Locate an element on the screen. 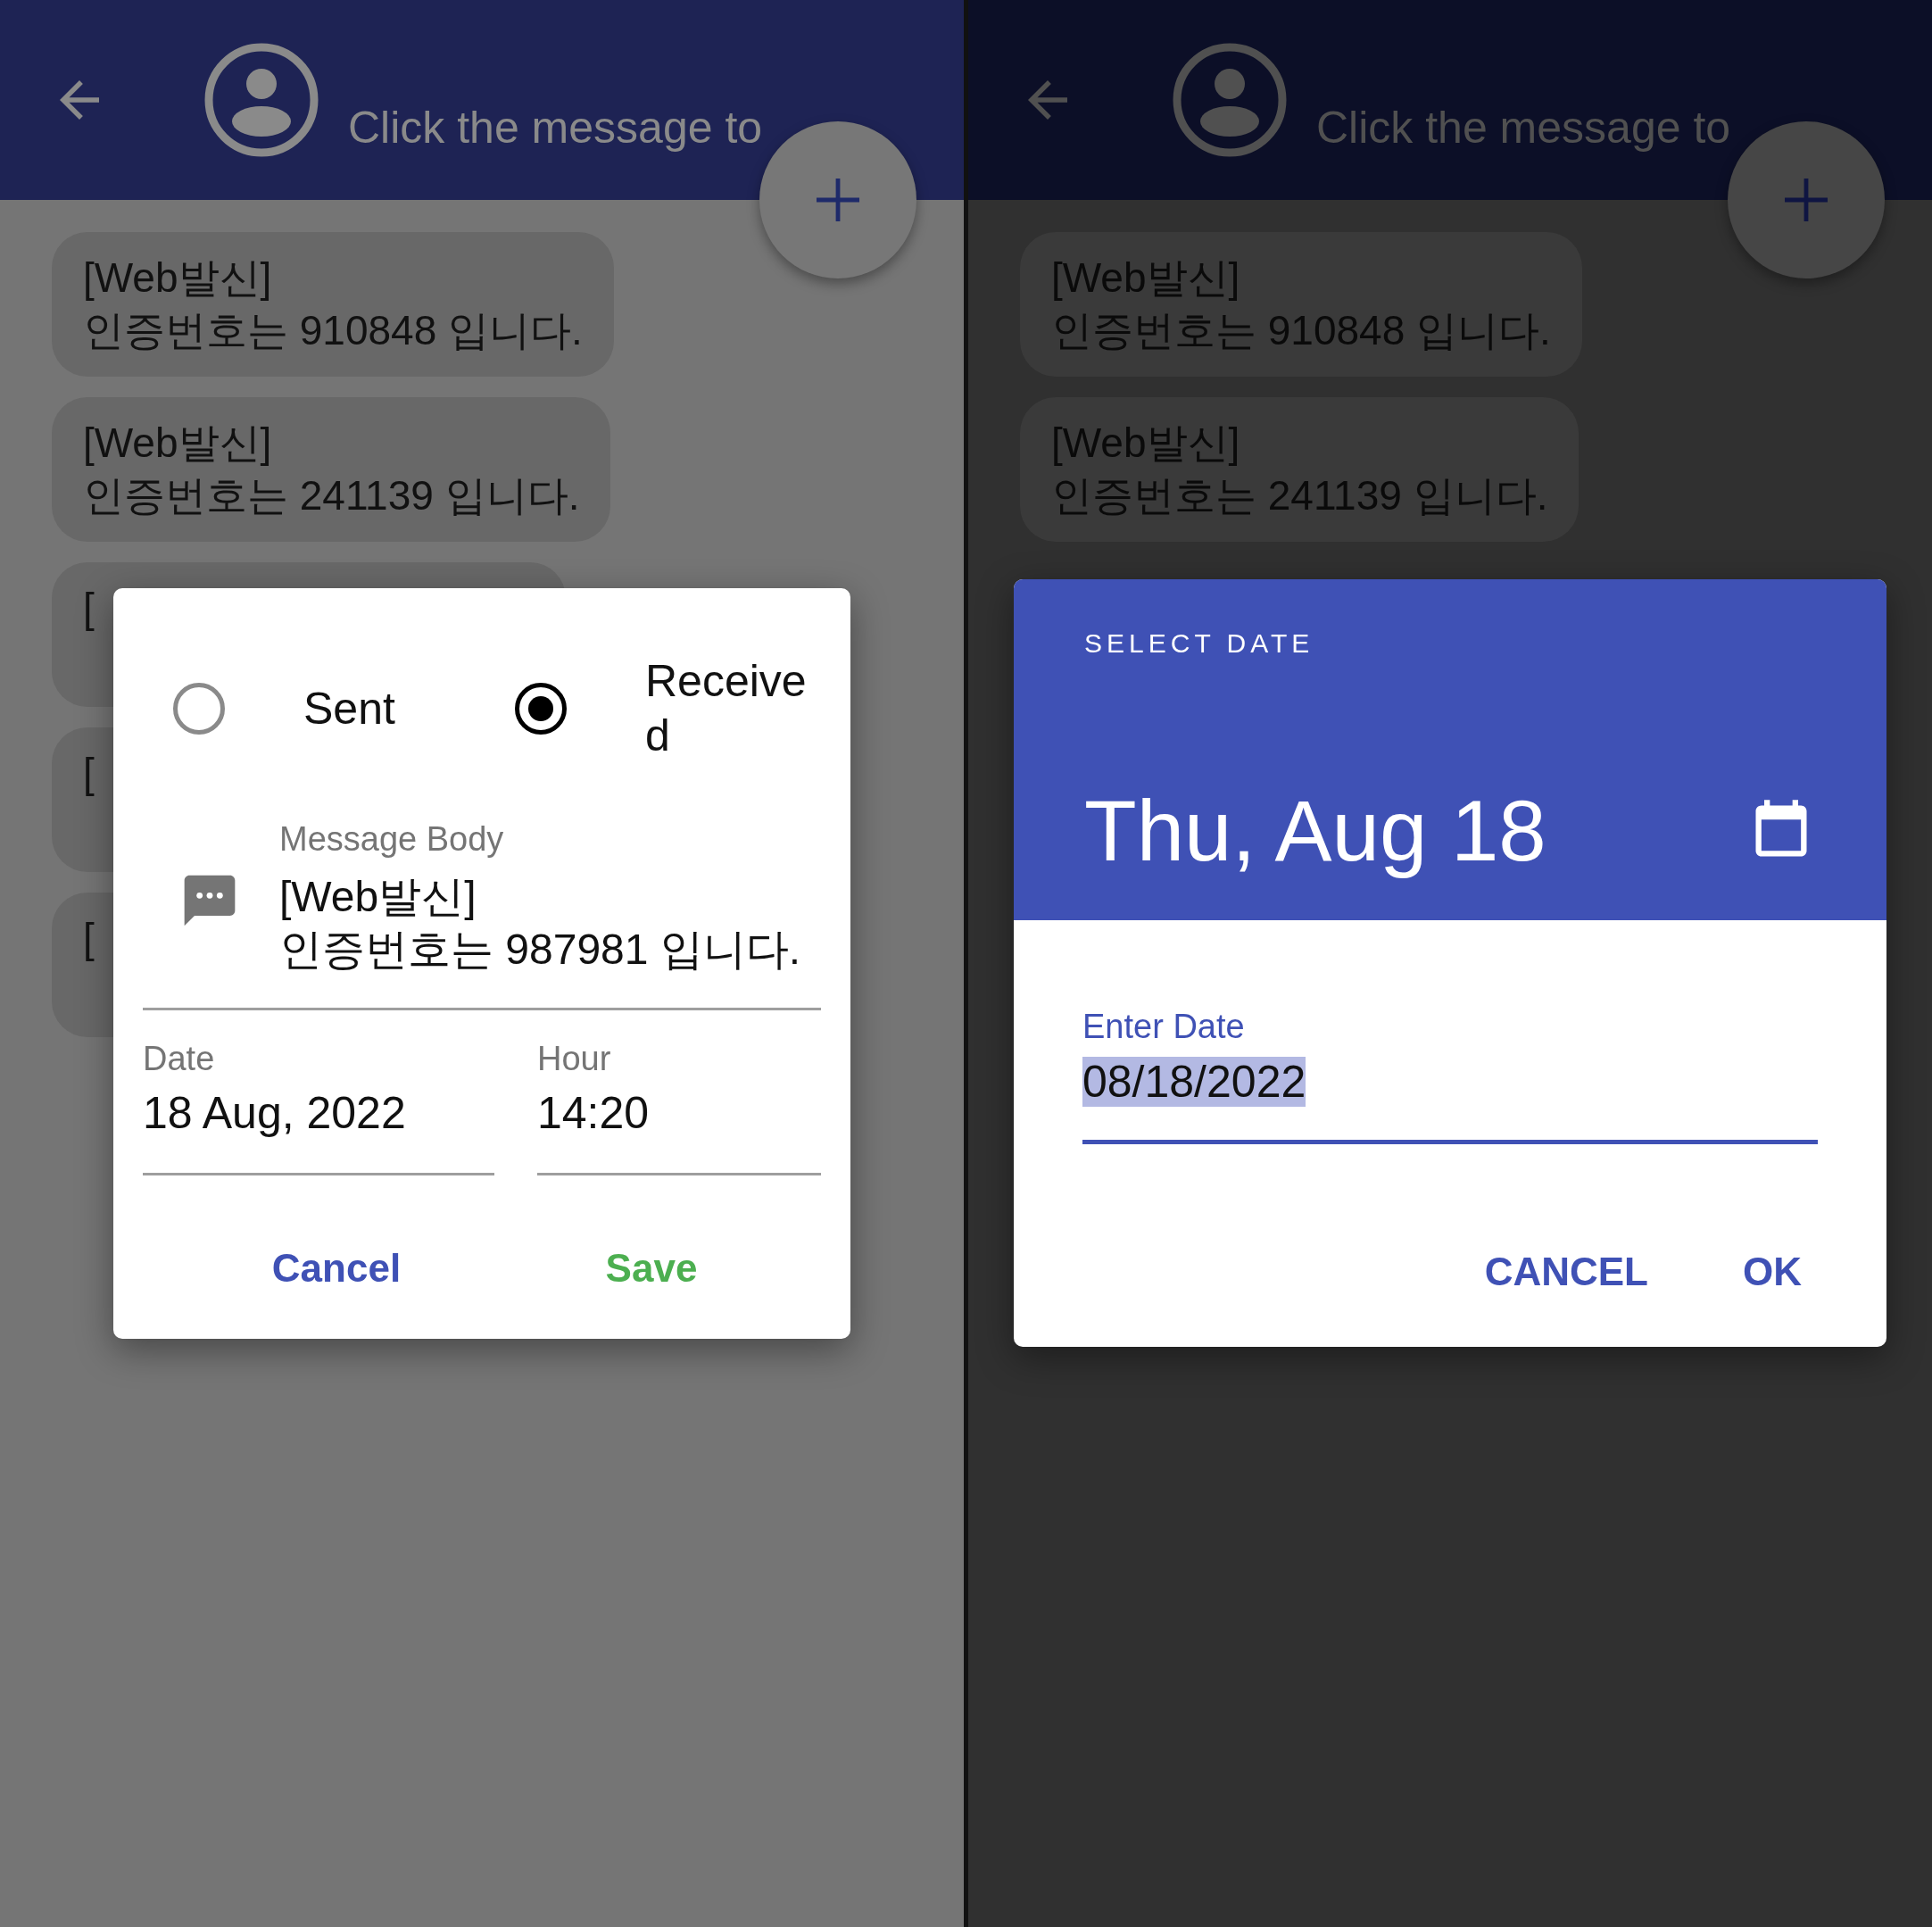 Image resolution: width=1932 pixels, height=1927 pixels. radio-label: Sent is located at coordinates (409, 708).